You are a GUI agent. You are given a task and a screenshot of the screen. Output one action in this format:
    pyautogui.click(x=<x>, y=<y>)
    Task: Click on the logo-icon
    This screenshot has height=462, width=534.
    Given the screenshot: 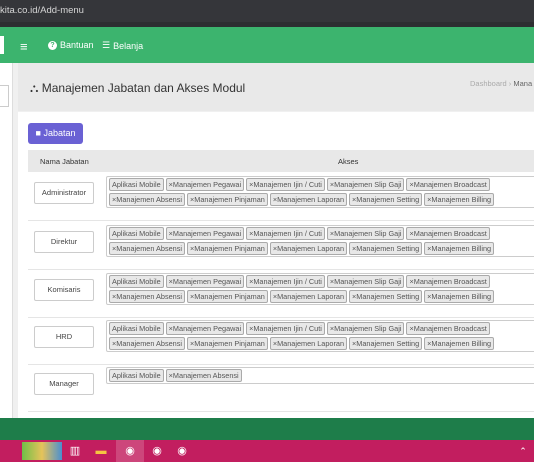 What is the action you would take?
    pyautogui.click(x=2, y=45)
    